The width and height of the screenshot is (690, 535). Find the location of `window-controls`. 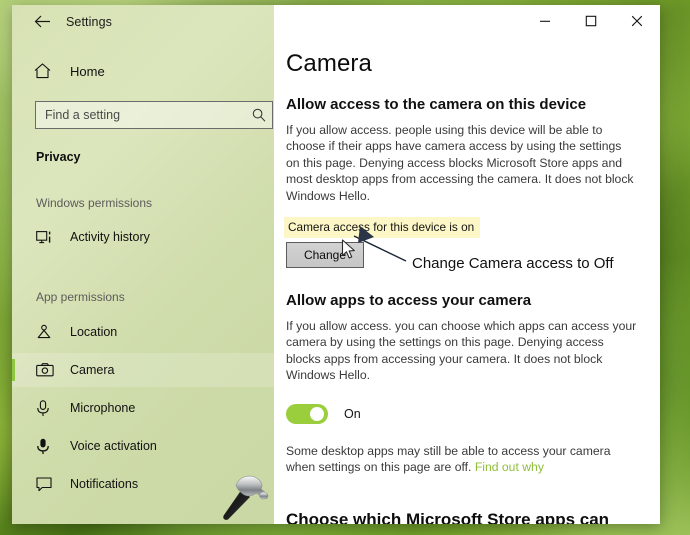

window-controls is located at coordinates (591, 21).